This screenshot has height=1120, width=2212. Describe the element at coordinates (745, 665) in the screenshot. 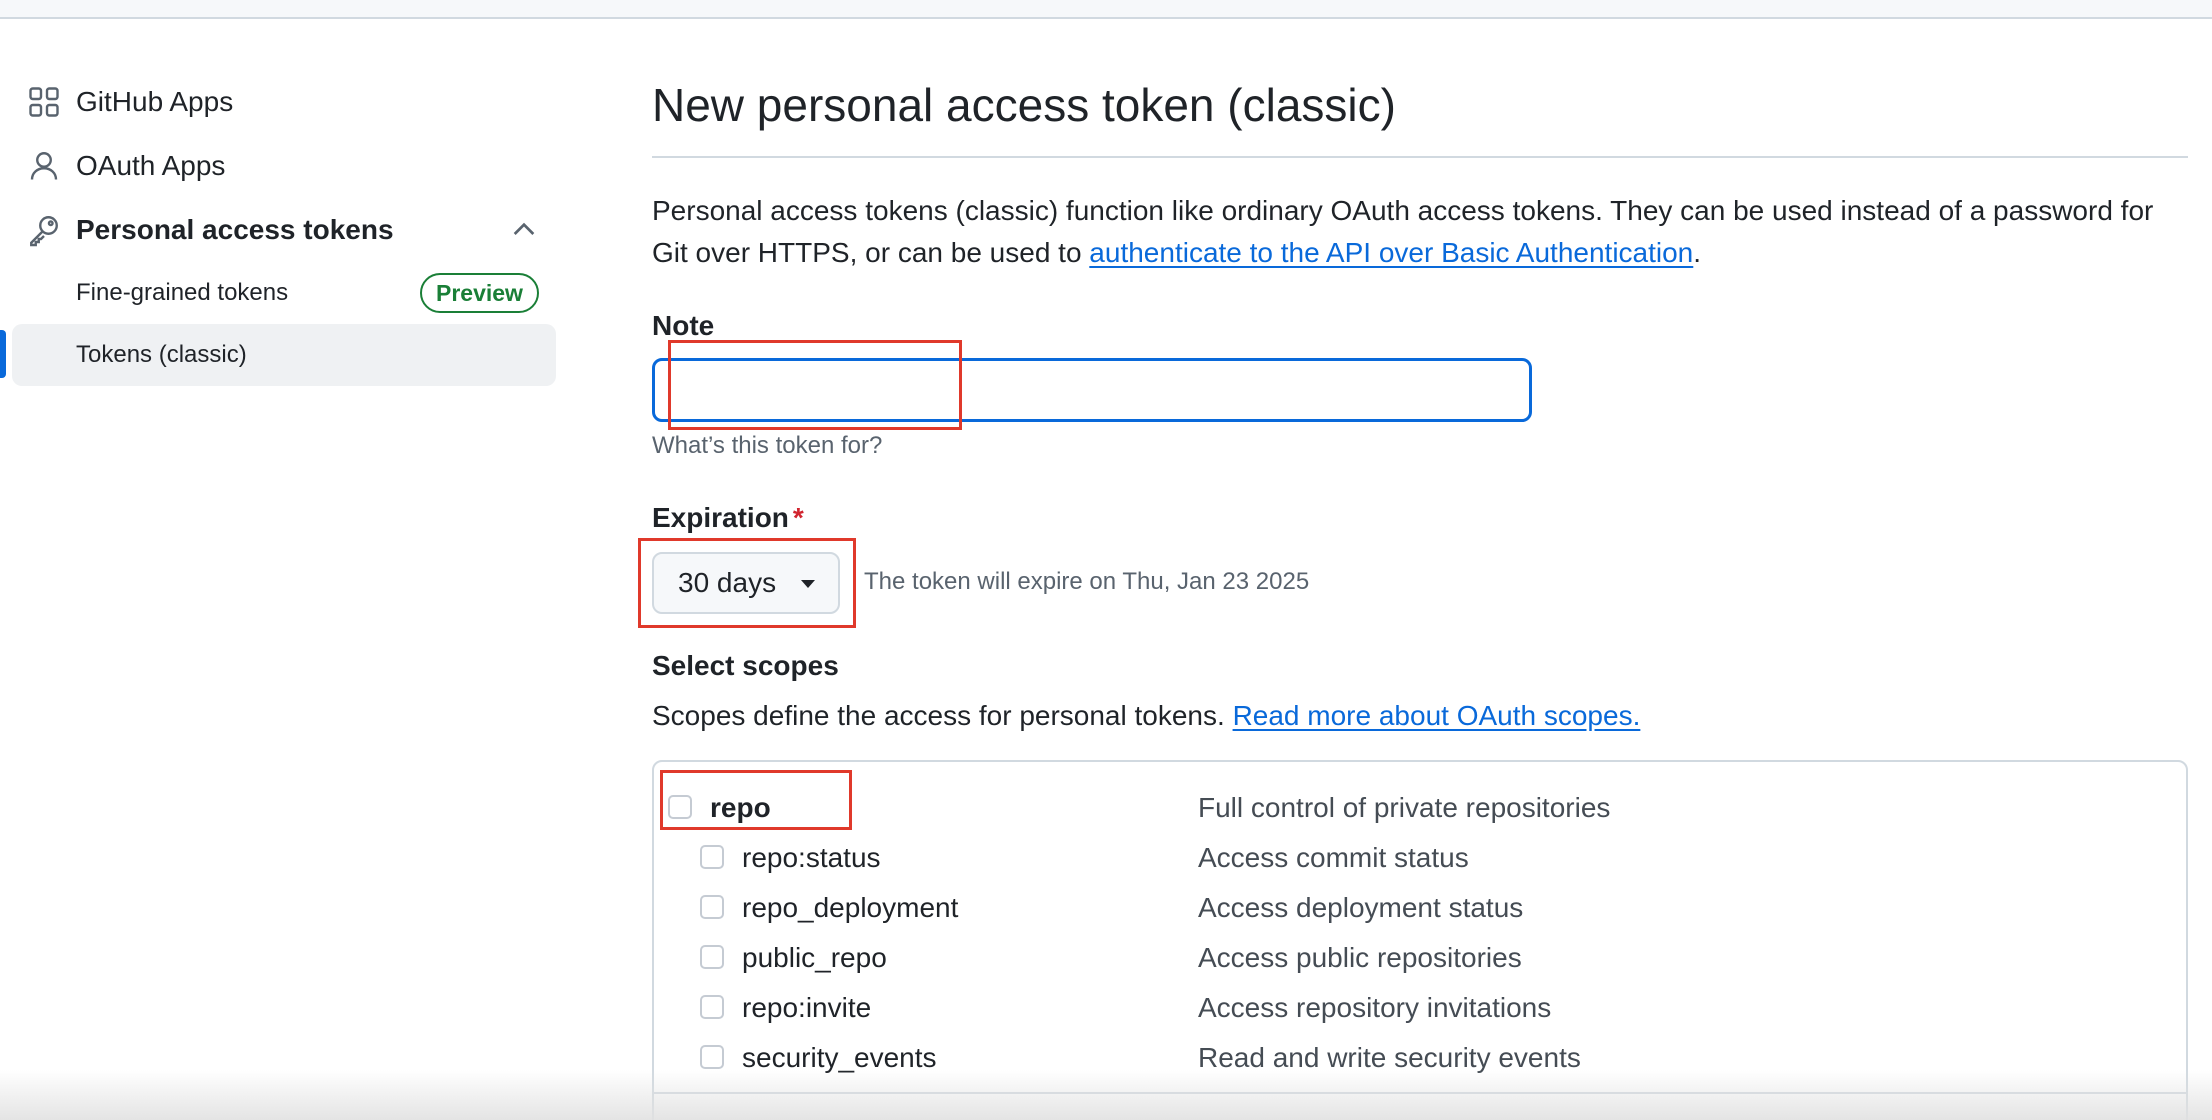

I see `scopes-heading: Select scopes` at that location.